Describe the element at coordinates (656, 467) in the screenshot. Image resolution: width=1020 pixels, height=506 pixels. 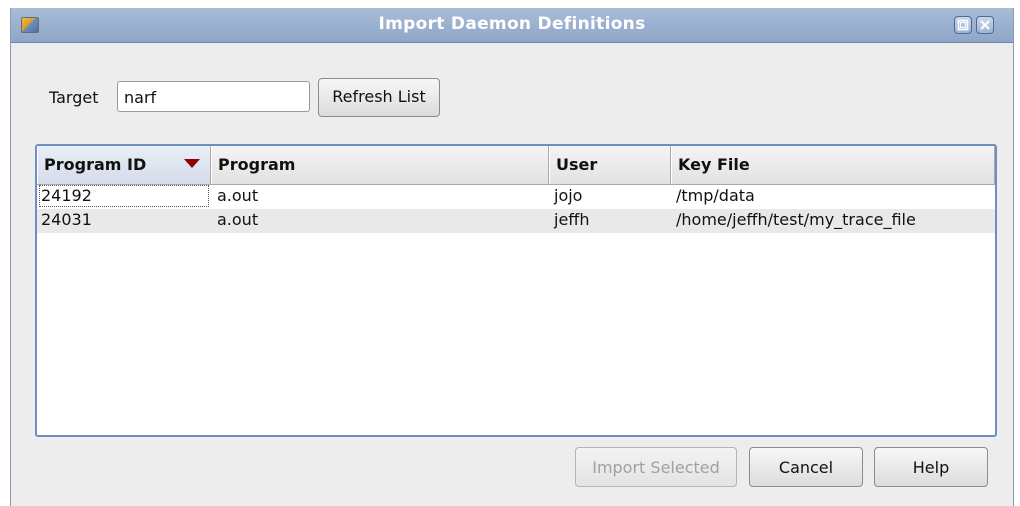
I see `import-selected-button: Import Selected` at that location.